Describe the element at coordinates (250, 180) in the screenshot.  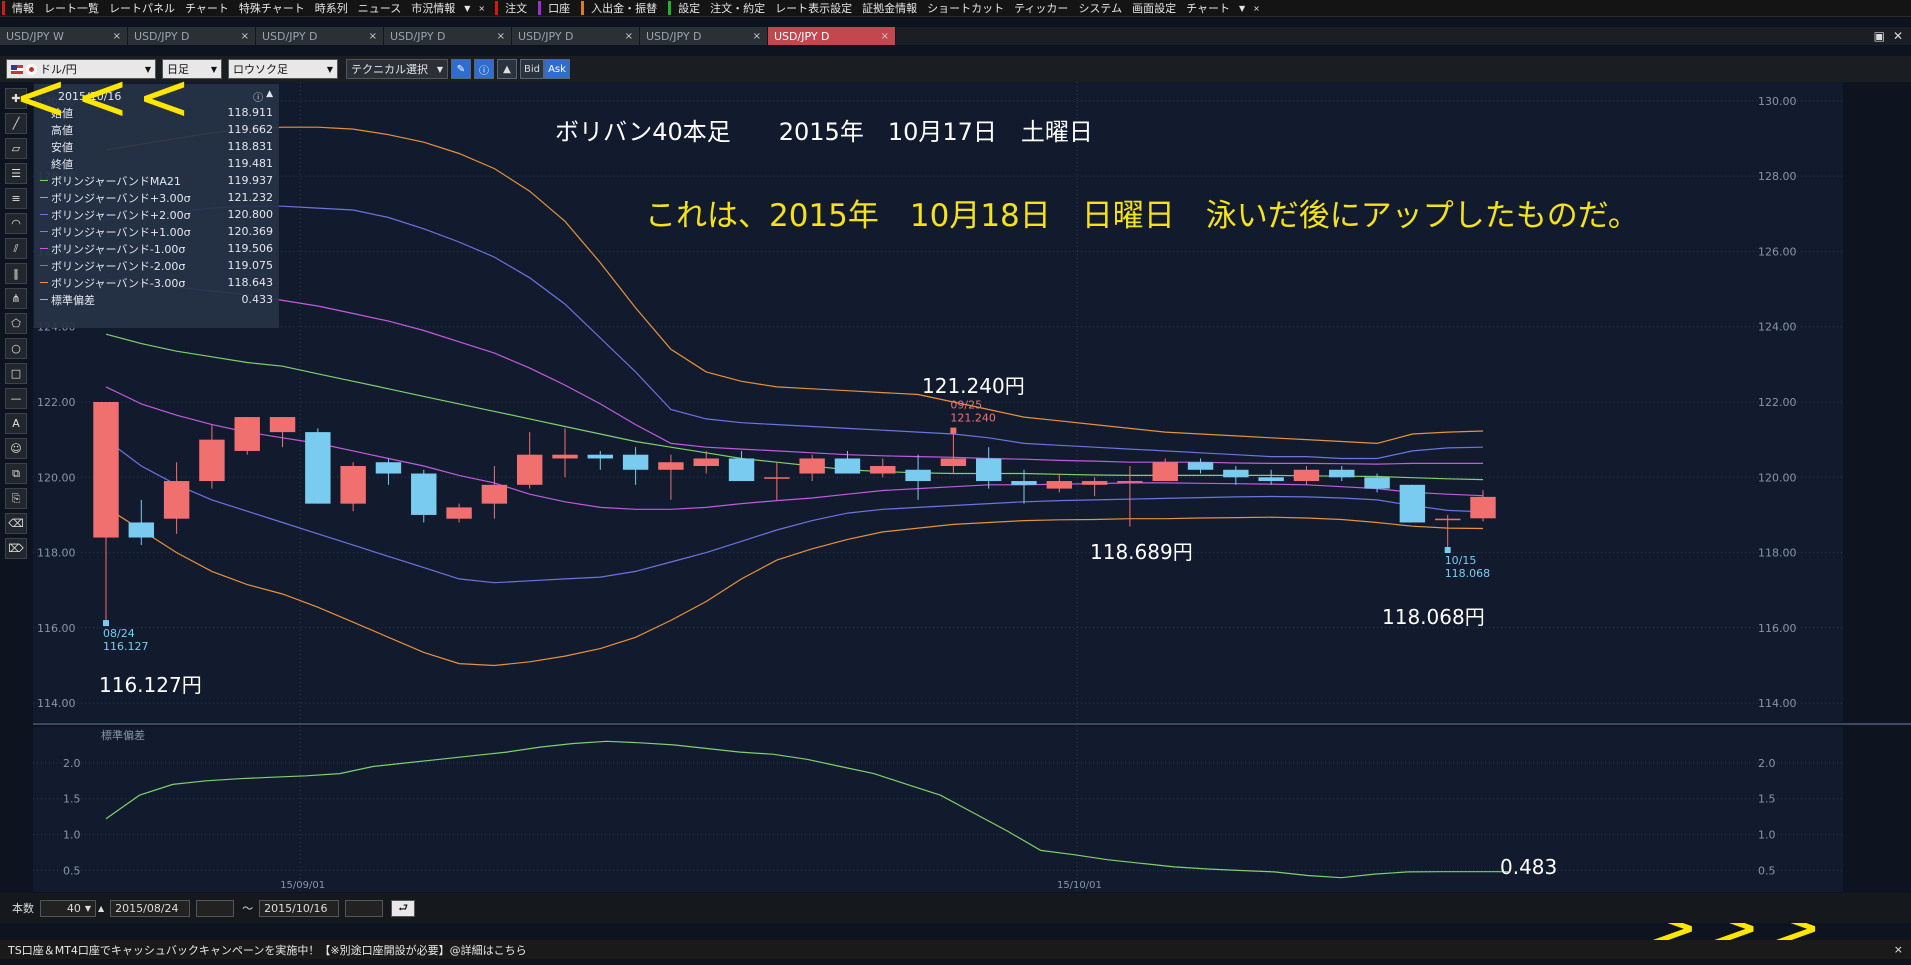
I see `info-row-value: 119.937` at that location.